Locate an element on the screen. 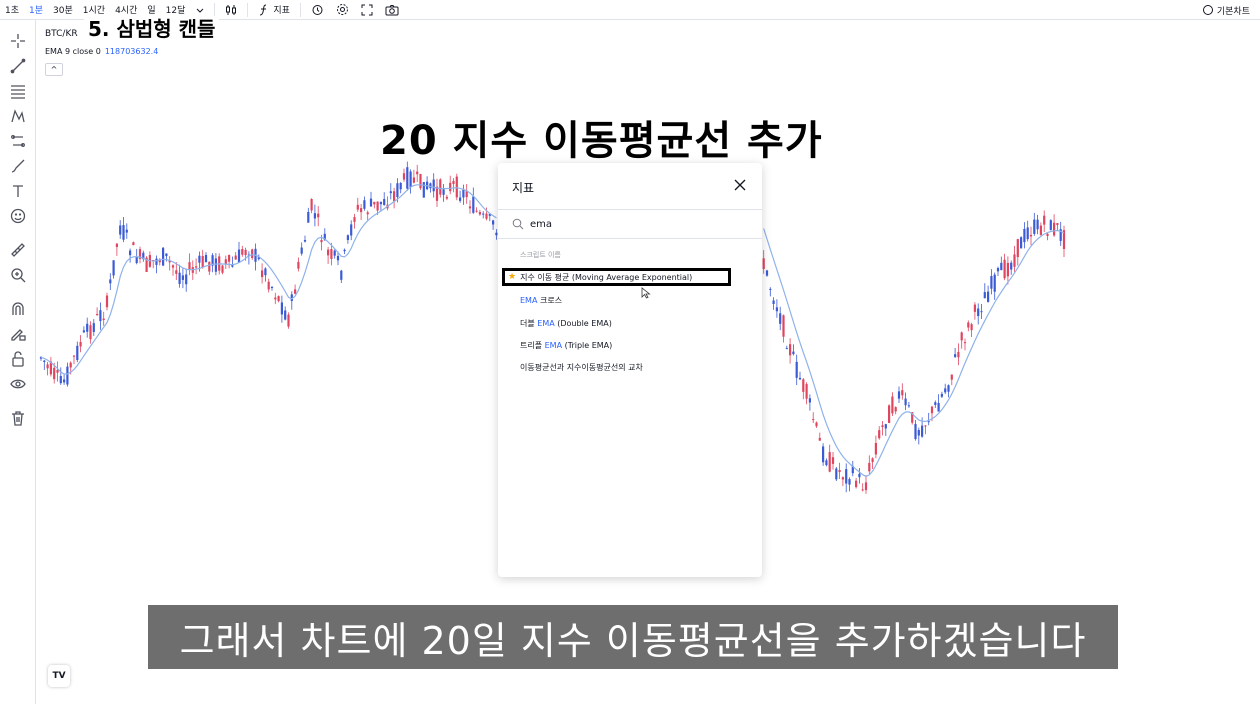  tradingview-logo: TV is located at coordinates (59, 676).